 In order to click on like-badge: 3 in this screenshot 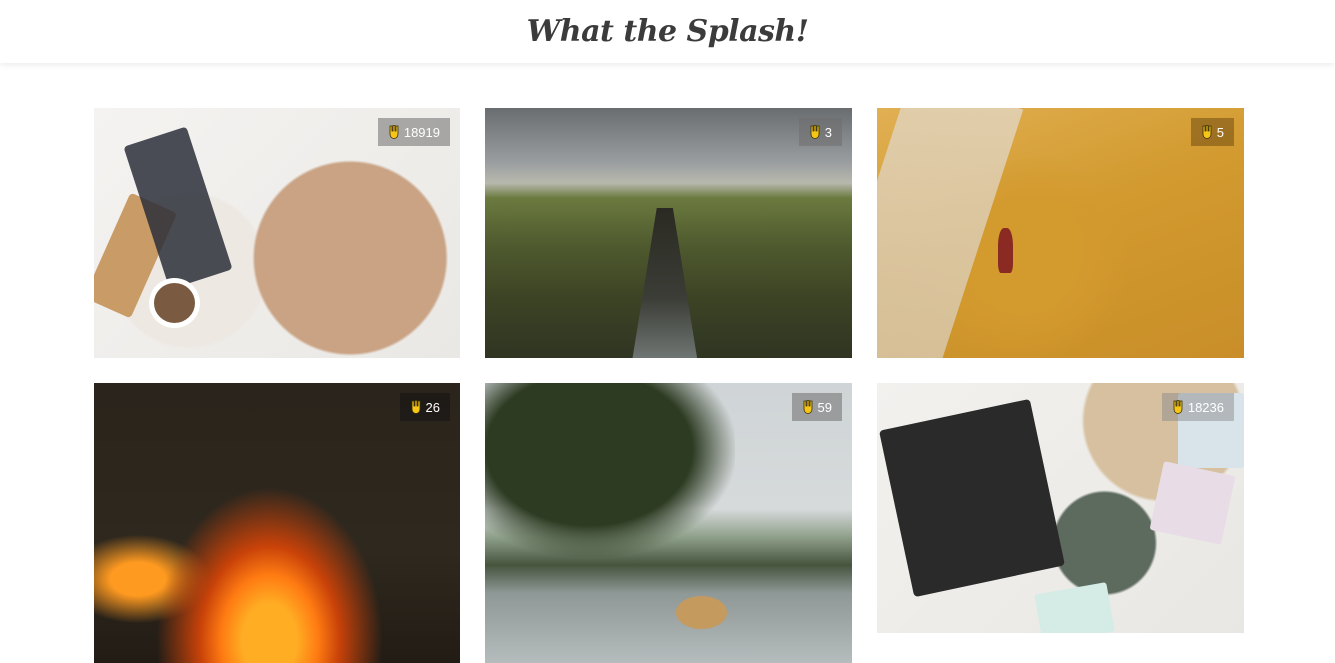, I will do `click(820, 132)`.